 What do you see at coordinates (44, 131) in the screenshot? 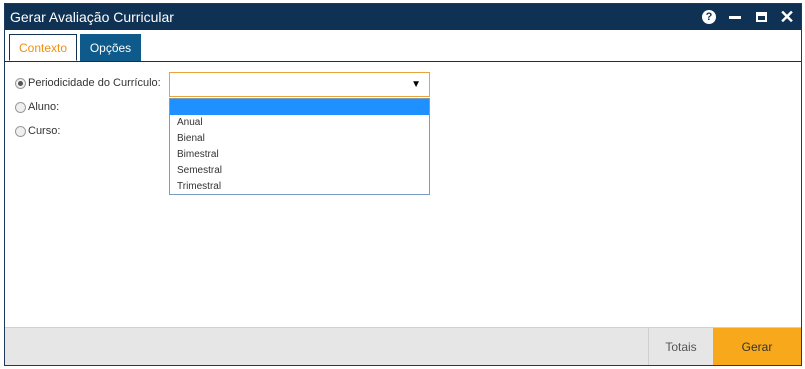
I see `label-curso: Curso:` at bounding box center [44, 131].